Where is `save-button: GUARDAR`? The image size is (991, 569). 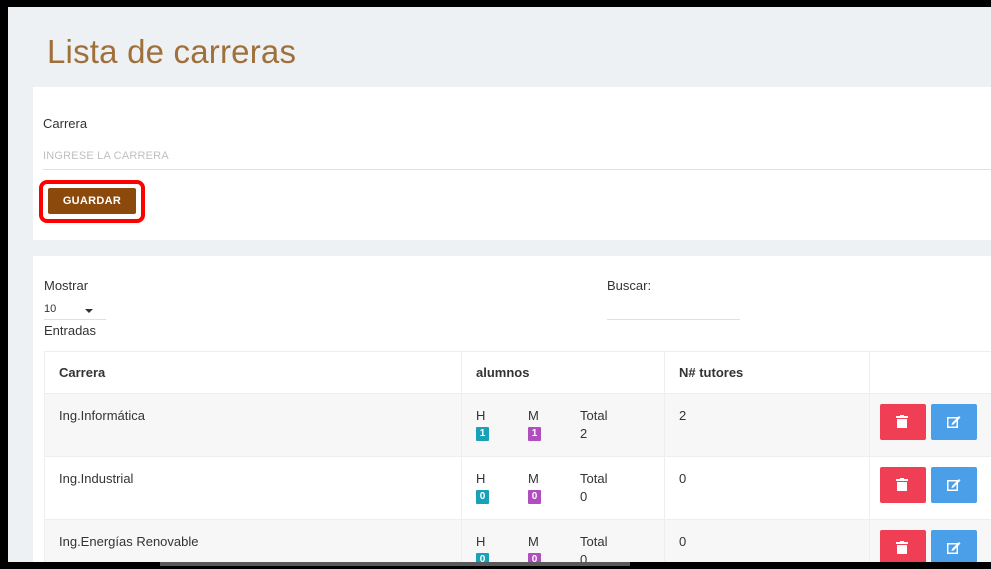 save-button: GUARDAR is located at coordinates (92, 201).